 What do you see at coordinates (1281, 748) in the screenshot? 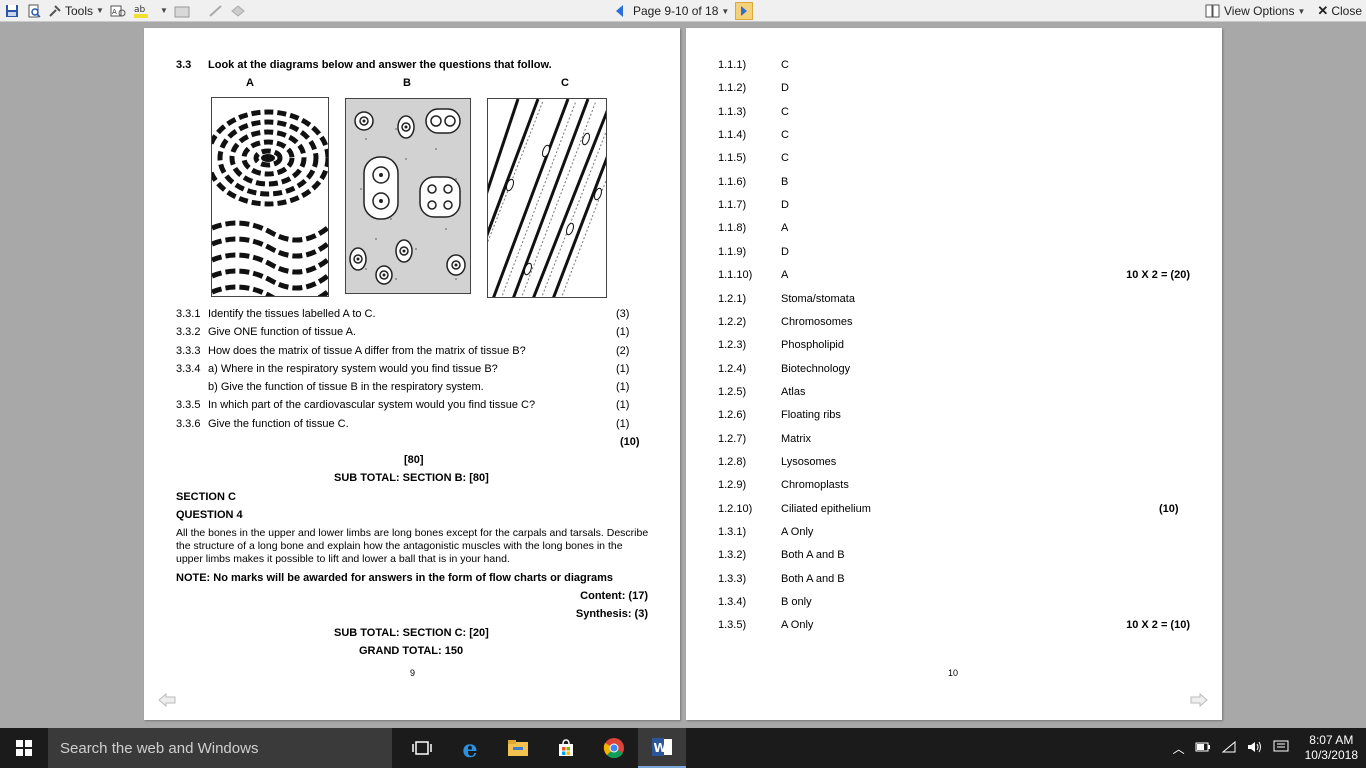
I see `notifications-icon` at bounding box center [1281, 748].